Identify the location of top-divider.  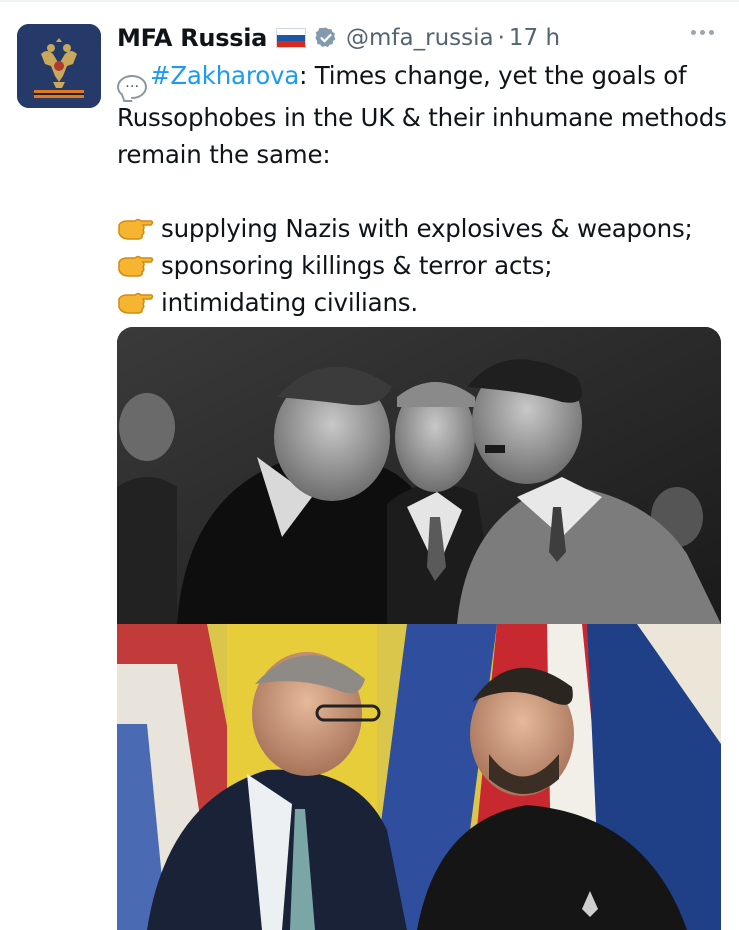
(369, 1).